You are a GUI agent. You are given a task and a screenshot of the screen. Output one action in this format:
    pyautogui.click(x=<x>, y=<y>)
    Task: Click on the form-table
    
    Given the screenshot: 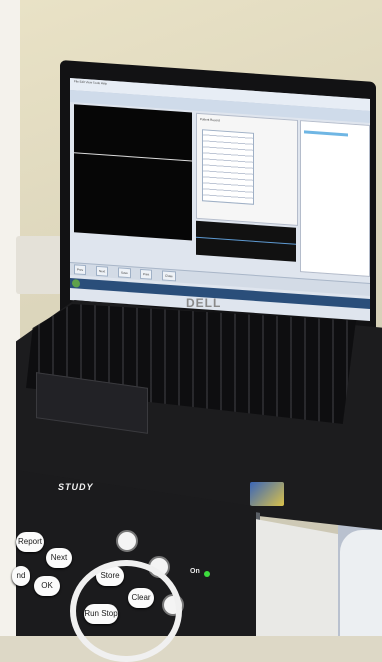 What is the action you would take?
    pyautogui.click(x=228, y=167)
    